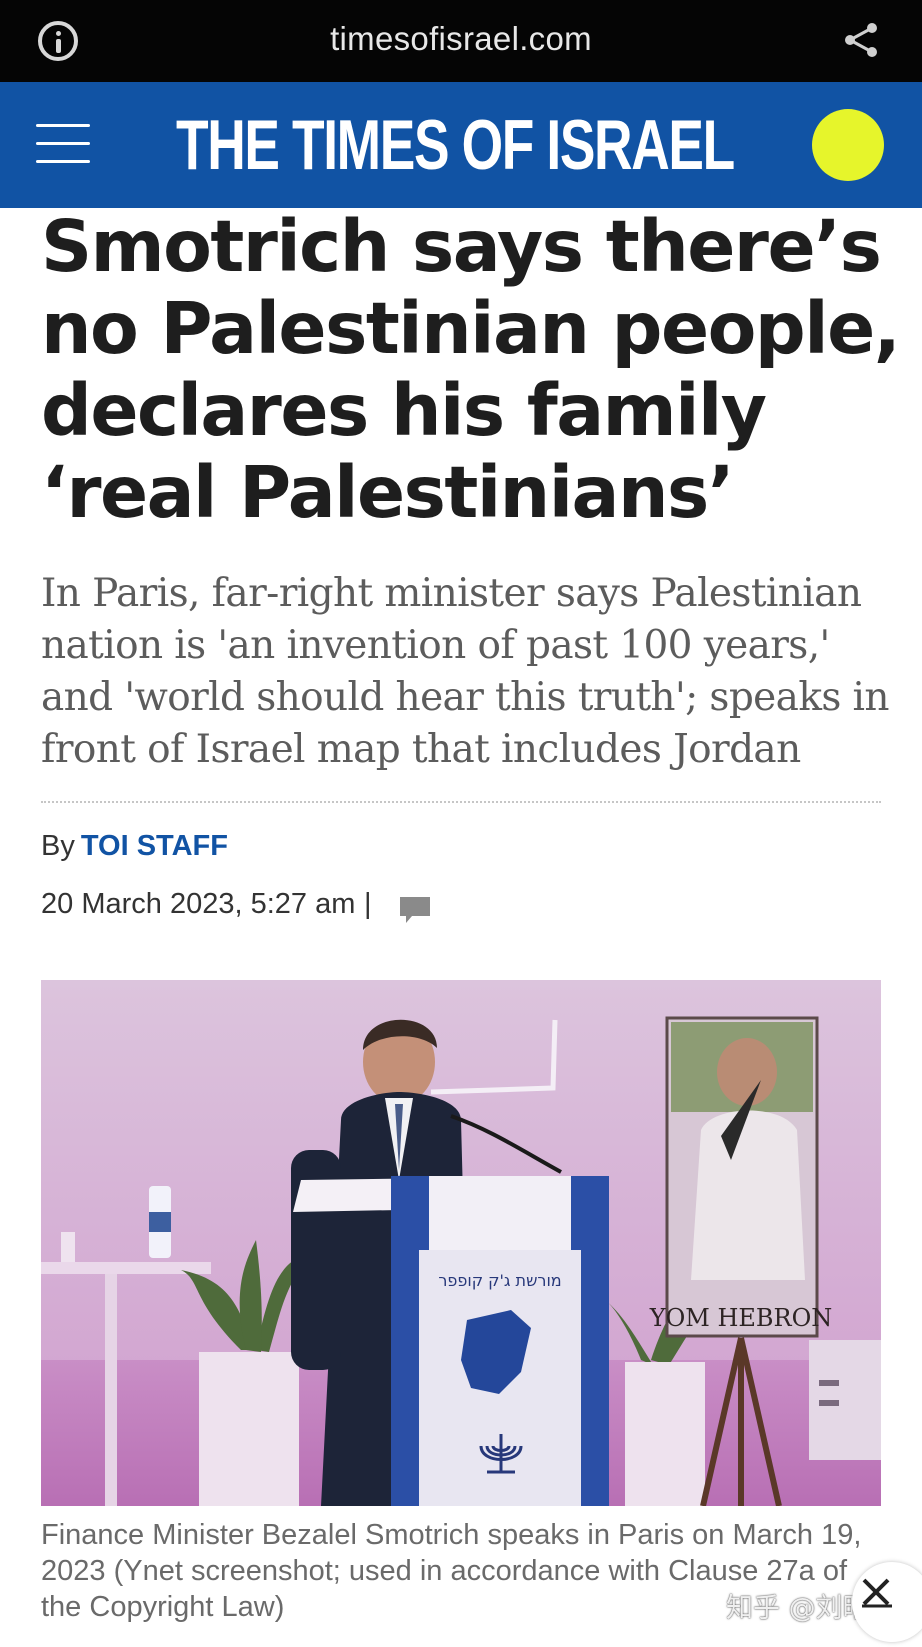 The image size is (922, 1647). I want to click on poster-label: YOM HEBRON, so click(741, 1318).